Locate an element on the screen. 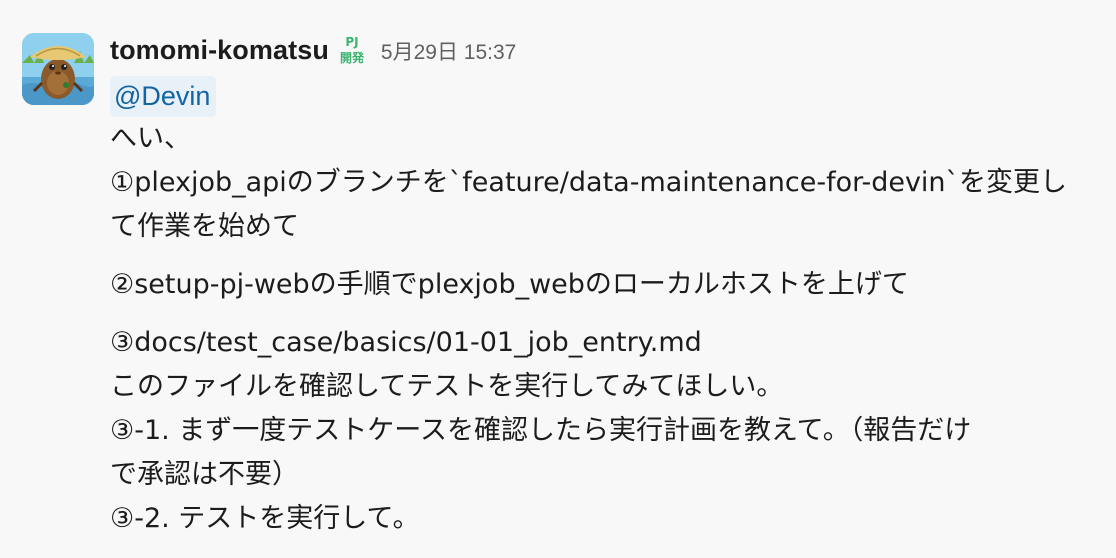 This screenshot has height=558, width=1116. message-line-1: へい、 is located at coordinates (150, 138).